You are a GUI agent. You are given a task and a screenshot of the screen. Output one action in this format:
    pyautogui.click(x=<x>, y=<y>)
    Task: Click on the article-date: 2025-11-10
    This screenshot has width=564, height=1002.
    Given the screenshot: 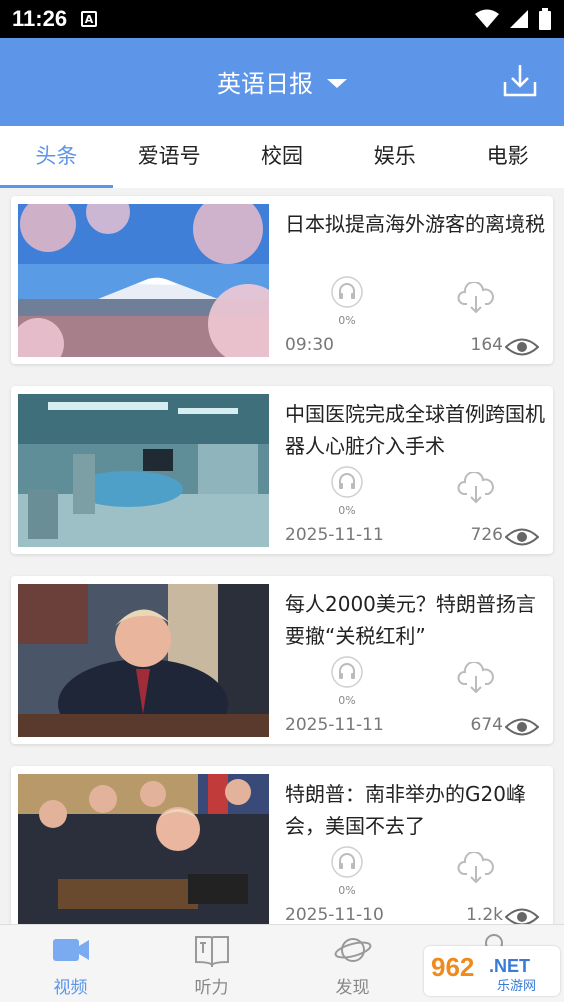 What is the action you would take?
    pyautogui.click(x=334, y=914)
    